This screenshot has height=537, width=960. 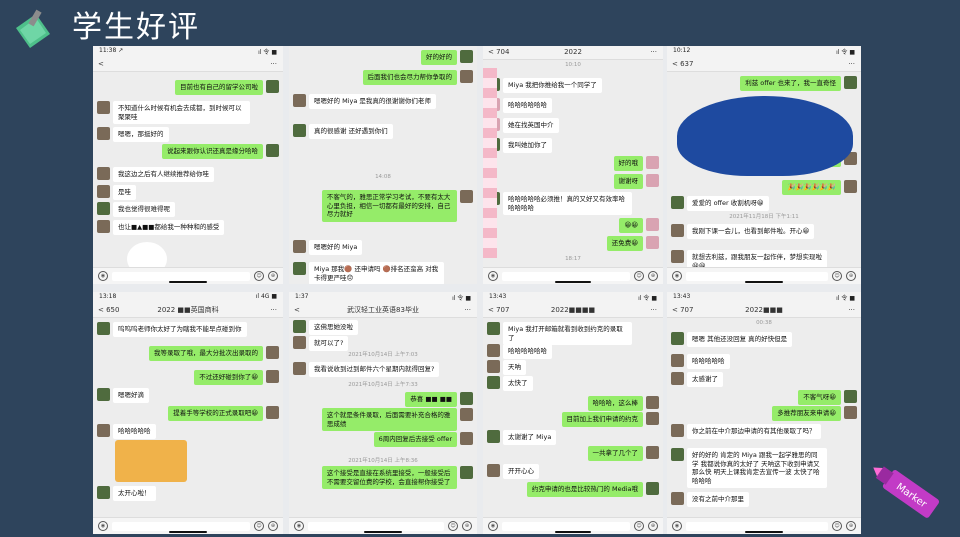 I want to click on message-bubble: 没有之前中介那里, so click(x=718, y=499).